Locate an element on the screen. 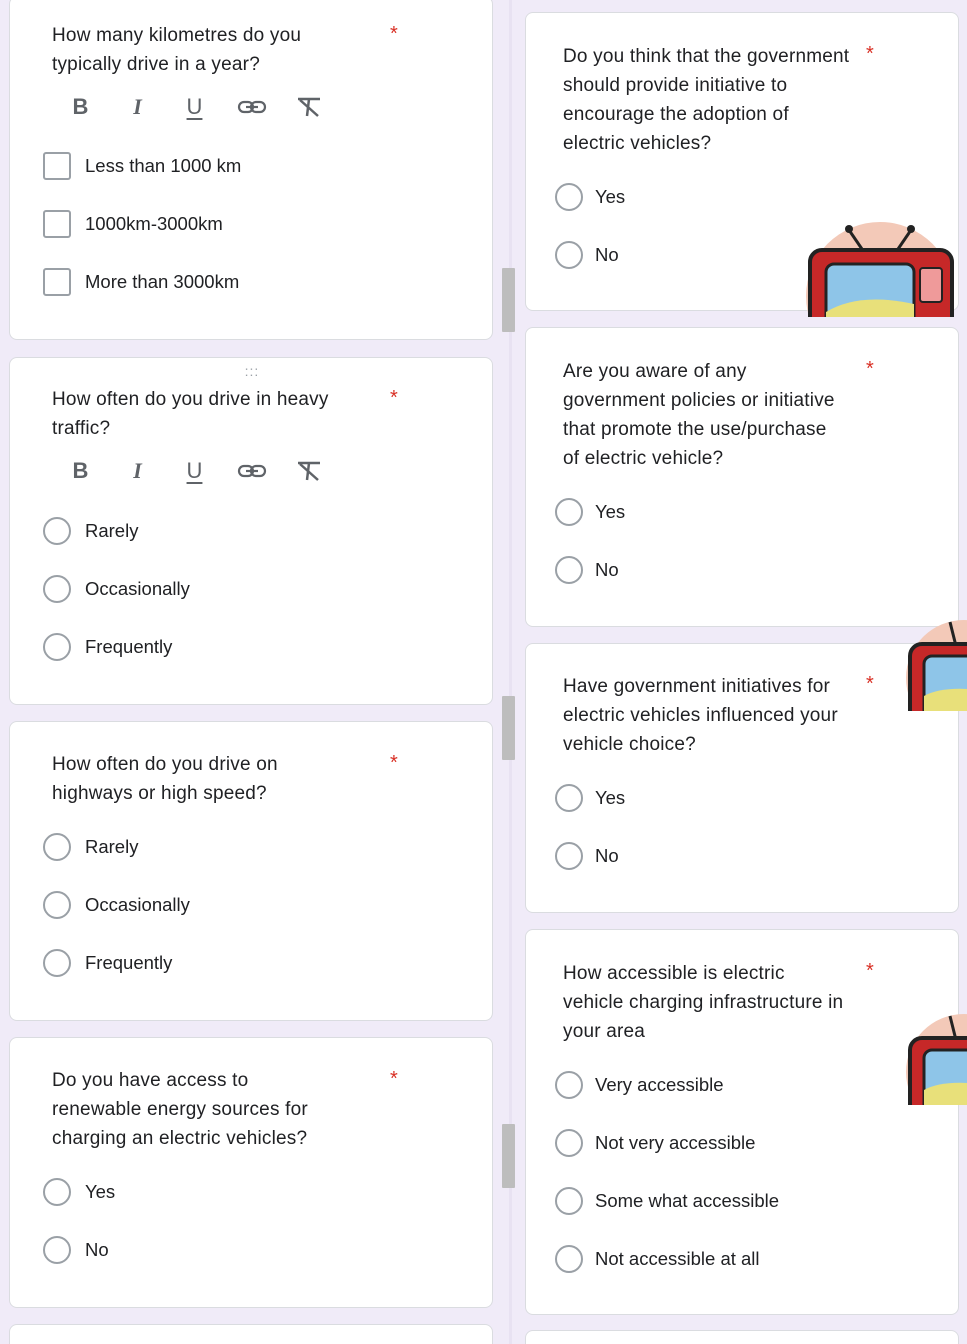 The width and height of the screenshot is (967, 1344). question-title-line: traffic? is located at coordinates (81, 428).